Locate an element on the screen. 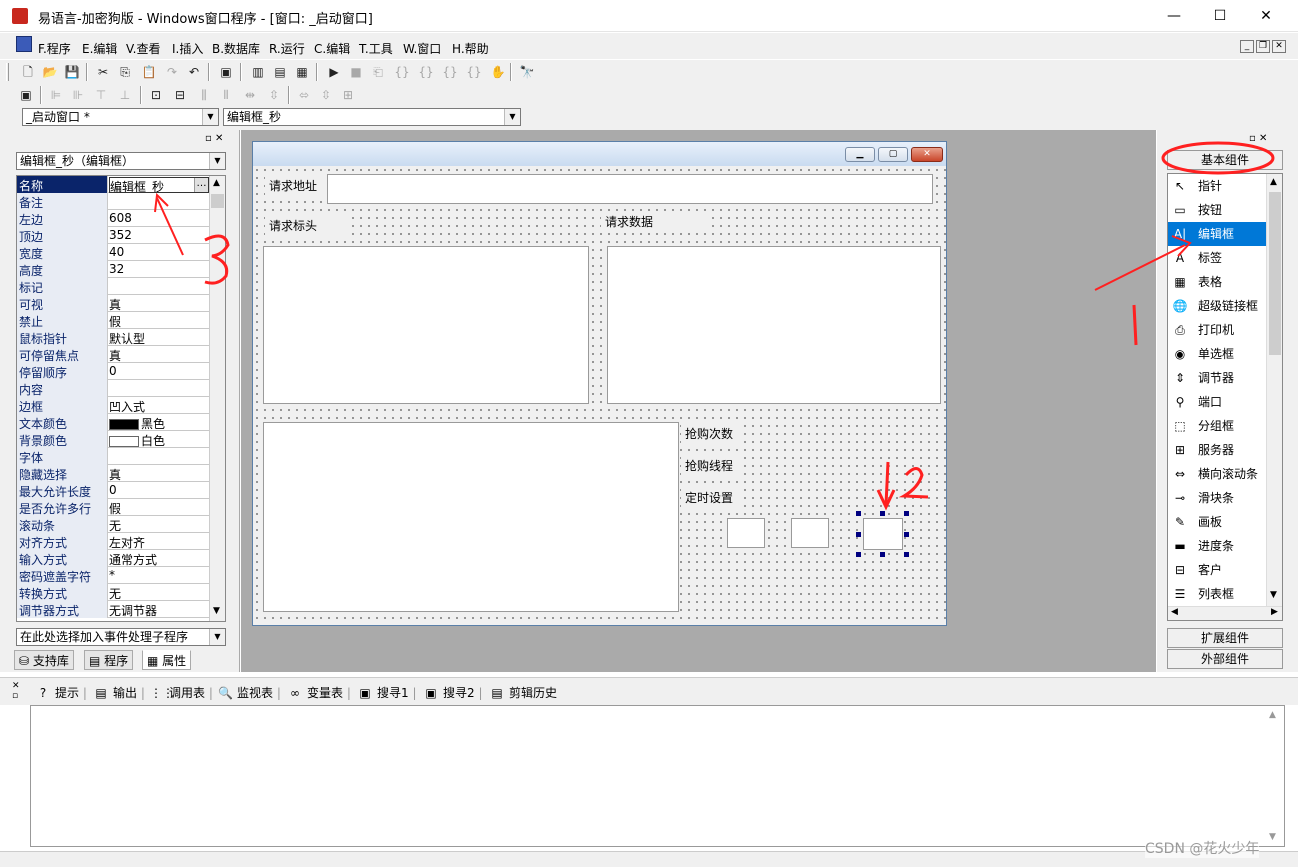  menu-edit: E.编辑 is located at coordinates (99, 48).